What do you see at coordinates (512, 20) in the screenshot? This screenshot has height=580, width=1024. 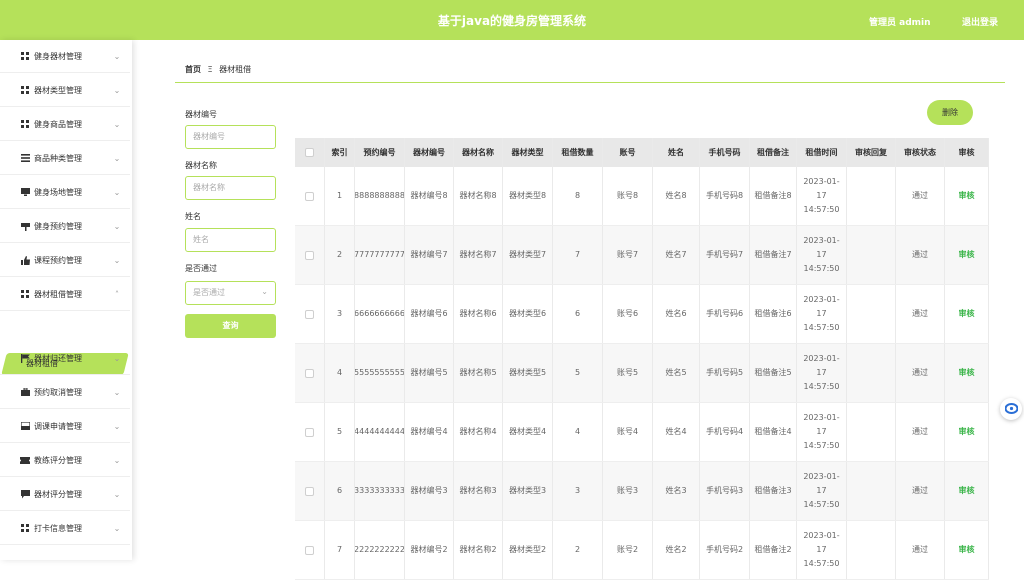 I see `top-bar: 基于java的健身房管理系统 管理员 admin 退出登录` at bounding box center [512, 20].